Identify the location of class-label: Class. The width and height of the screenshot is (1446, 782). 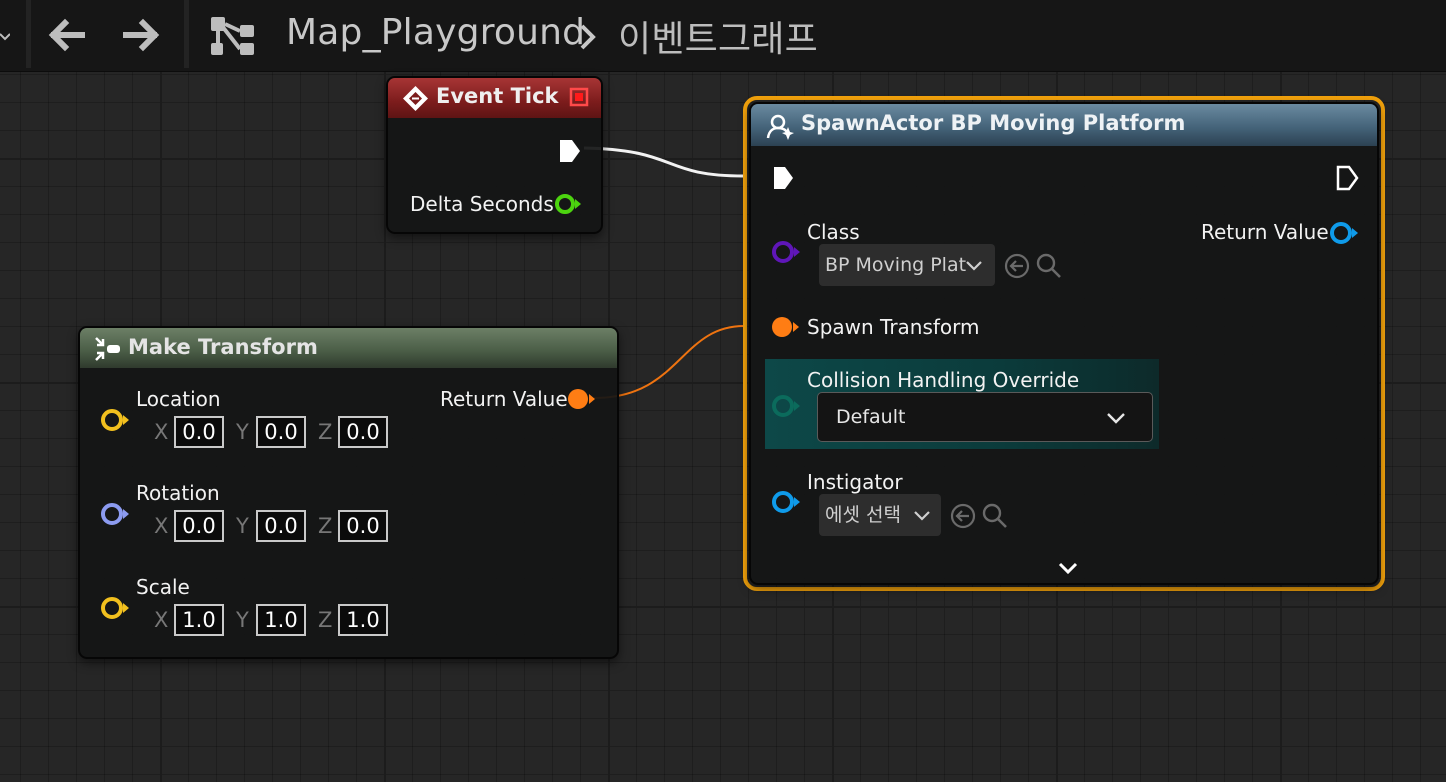
(833, 232).